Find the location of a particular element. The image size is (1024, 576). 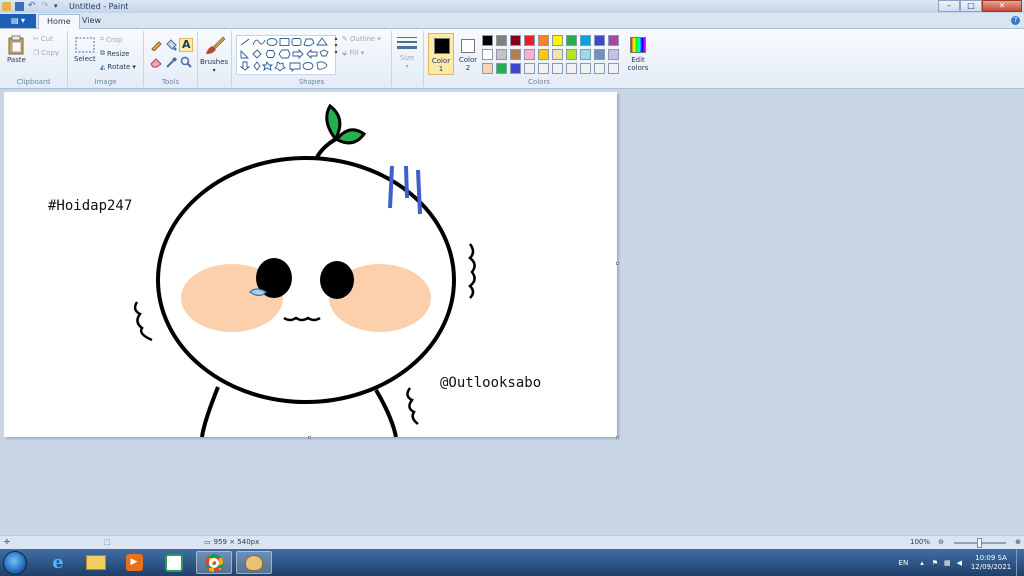

canvas-size: ▭ 959 × 540px is located at coordinates (231, 542).